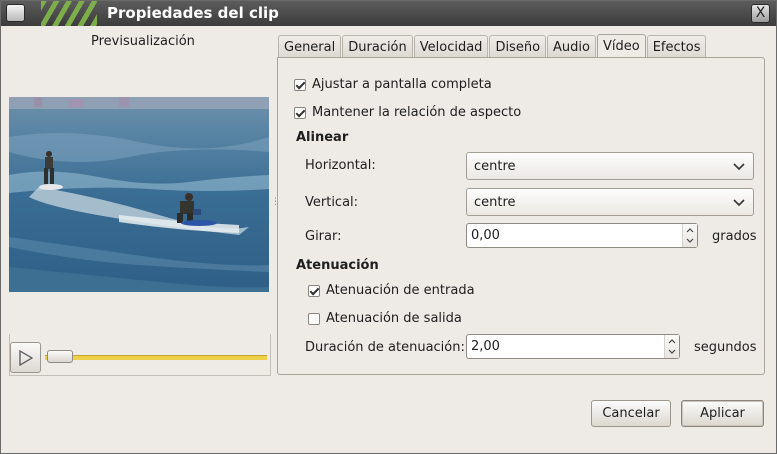 This screenshot has width=777, height=454. Describe the element at coordinates (417, 112) in the screenshot. I see `keep-aspect-label: Mantener la relación de aspecto` at that location.